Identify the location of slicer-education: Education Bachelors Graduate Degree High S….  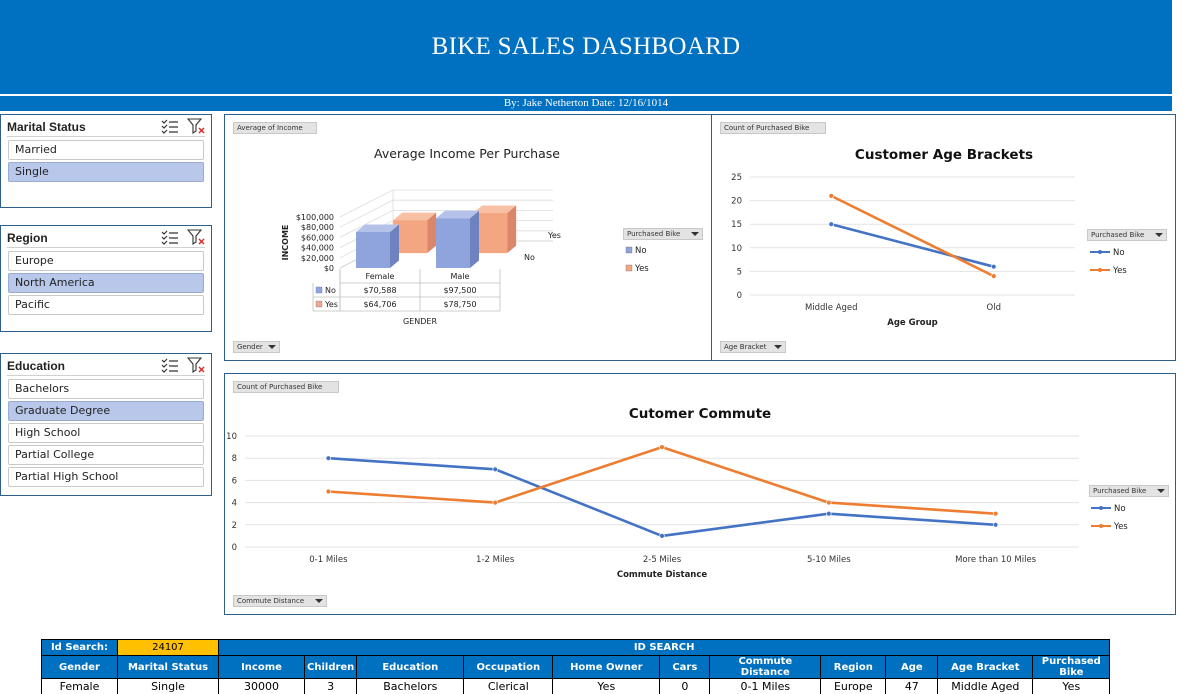
(106, 424).